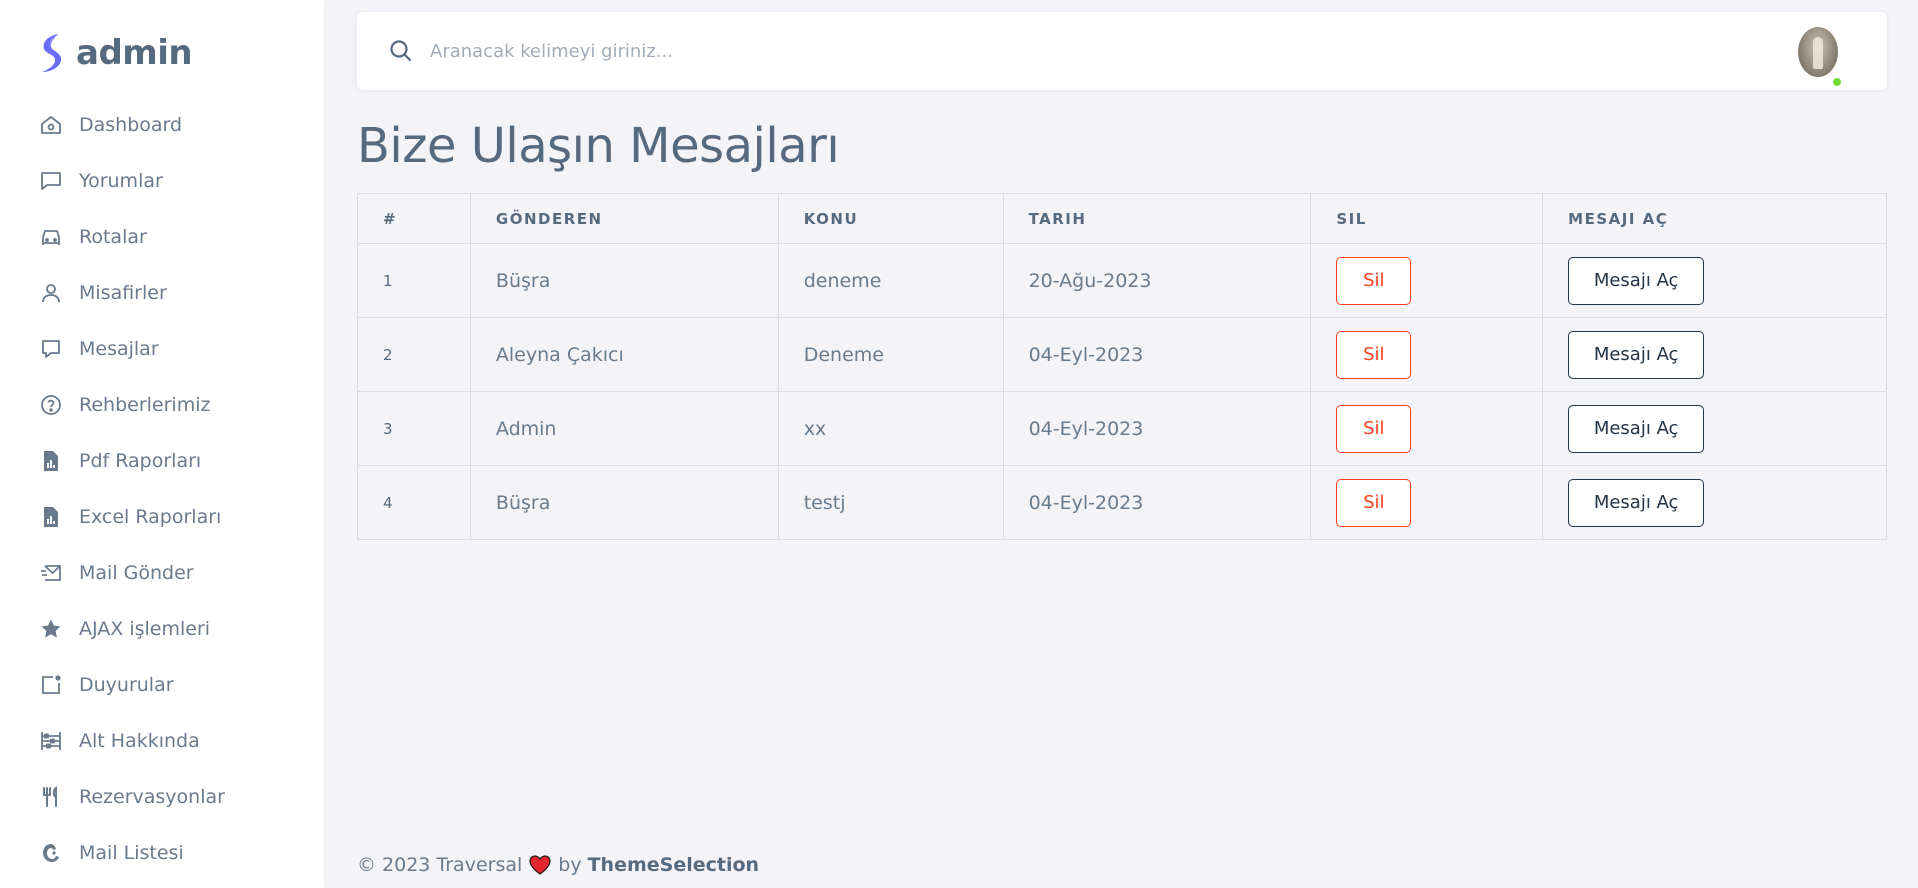  I want to click on brand: admin, so click(115, 53).